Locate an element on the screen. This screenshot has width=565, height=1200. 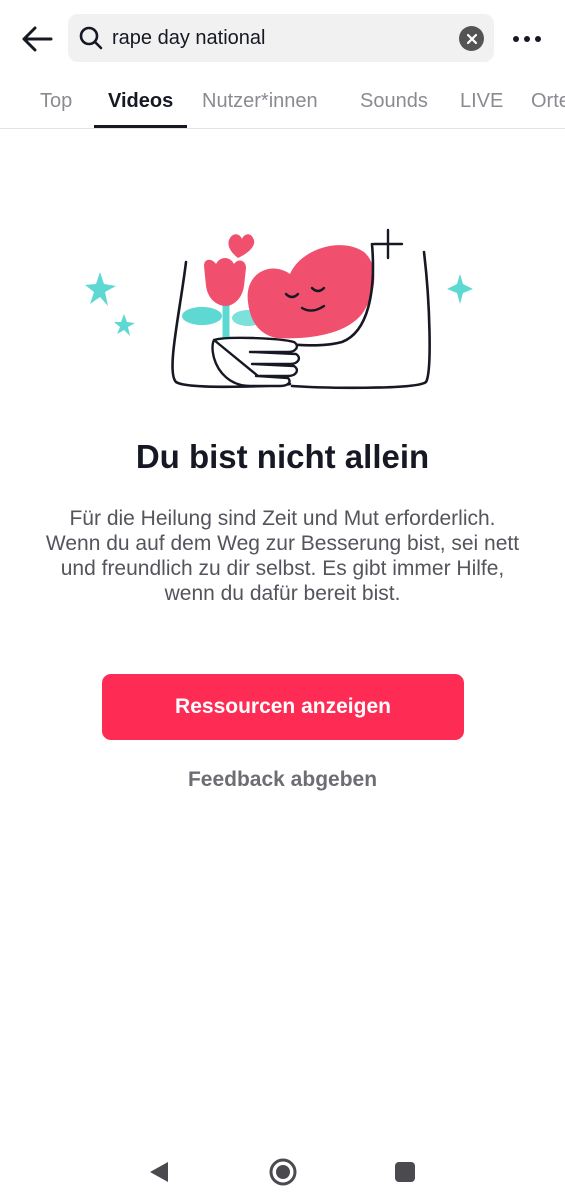
small-heart-icon is located at coordinates (241, 246).